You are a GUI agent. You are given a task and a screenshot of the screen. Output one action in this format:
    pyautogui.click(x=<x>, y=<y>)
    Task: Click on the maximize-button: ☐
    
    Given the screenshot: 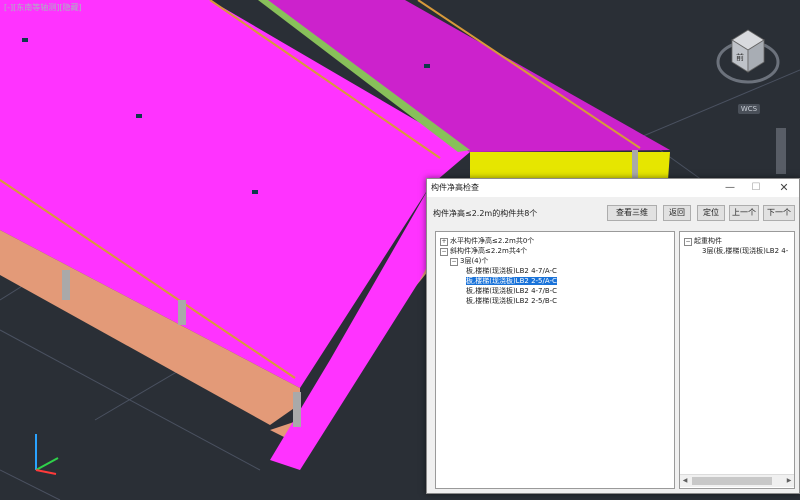 What is the action you would take?
    pyautogui.click(x=756, y=188)
    